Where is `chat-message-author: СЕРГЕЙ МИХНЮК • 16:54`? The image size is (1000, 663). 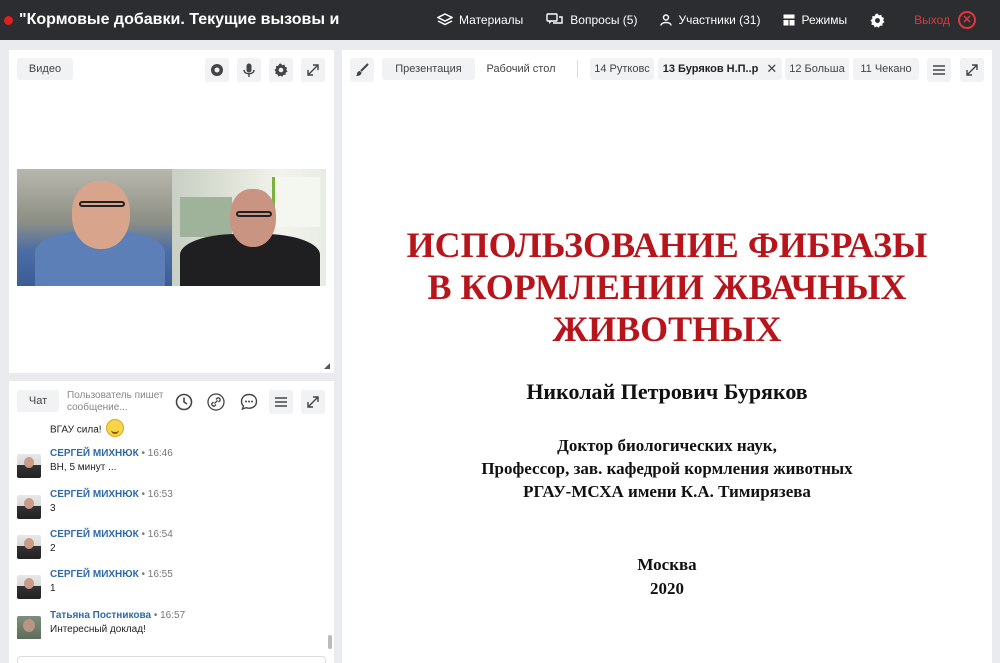 chat-message-author: СЕРГЕЙ МИХНЮК • 16:54 is located at coordinates (111, 534).